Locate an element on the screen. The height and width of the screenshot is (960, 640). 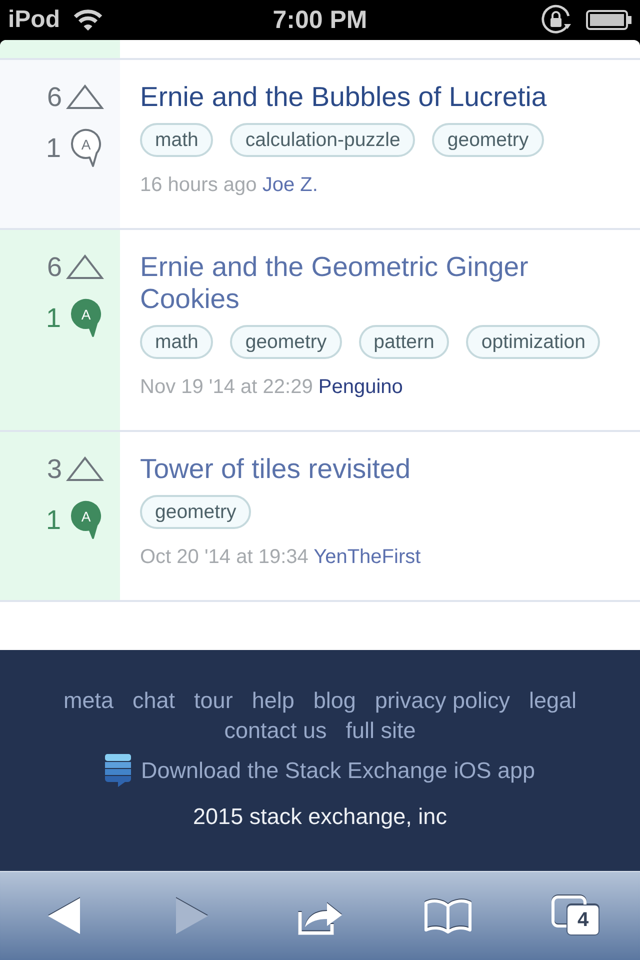
back-icon is located at coordinates (64, 916).